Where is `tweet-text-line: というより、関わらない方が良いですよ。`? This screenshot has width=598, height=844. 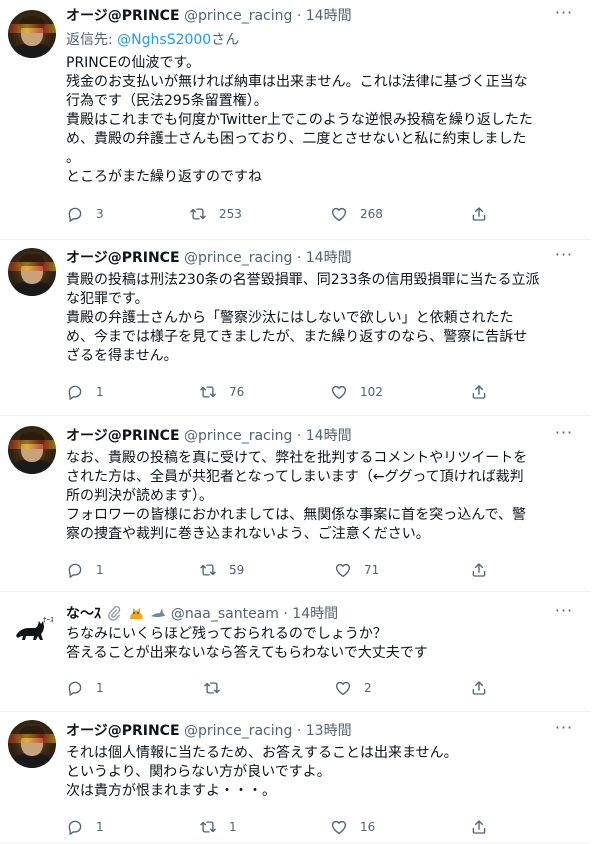 tweet-text-line: というより、関わらない方が良いですよ。 is located at coordinates (198, 772).